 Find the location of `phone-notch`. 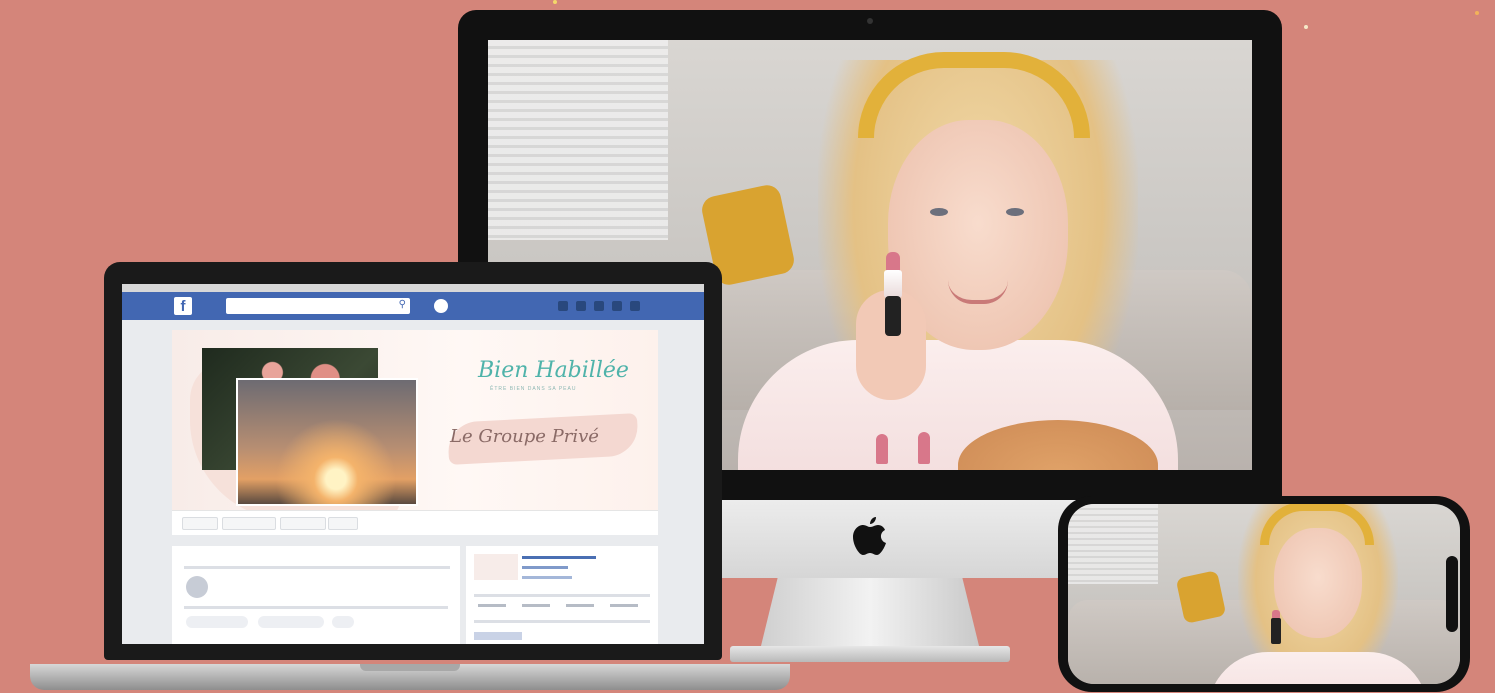

phone-notch is located at coordinates (1452, 594).